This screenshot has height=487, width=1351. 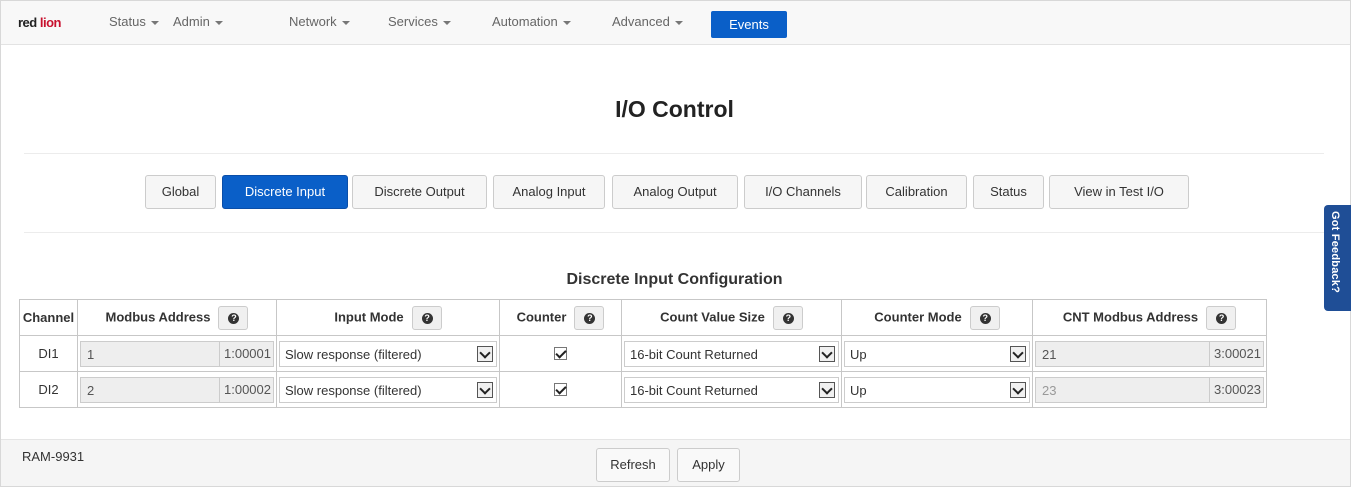 I want to click on apply-button: Apply, so click(x=708, y=465).